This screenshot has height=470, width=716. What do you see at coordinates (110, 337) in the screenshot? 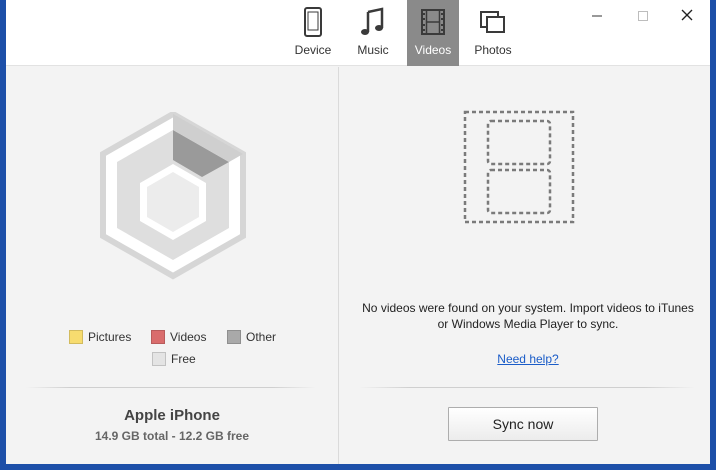
I see `legend-label: Pictures` at bounding box center [110, 337].